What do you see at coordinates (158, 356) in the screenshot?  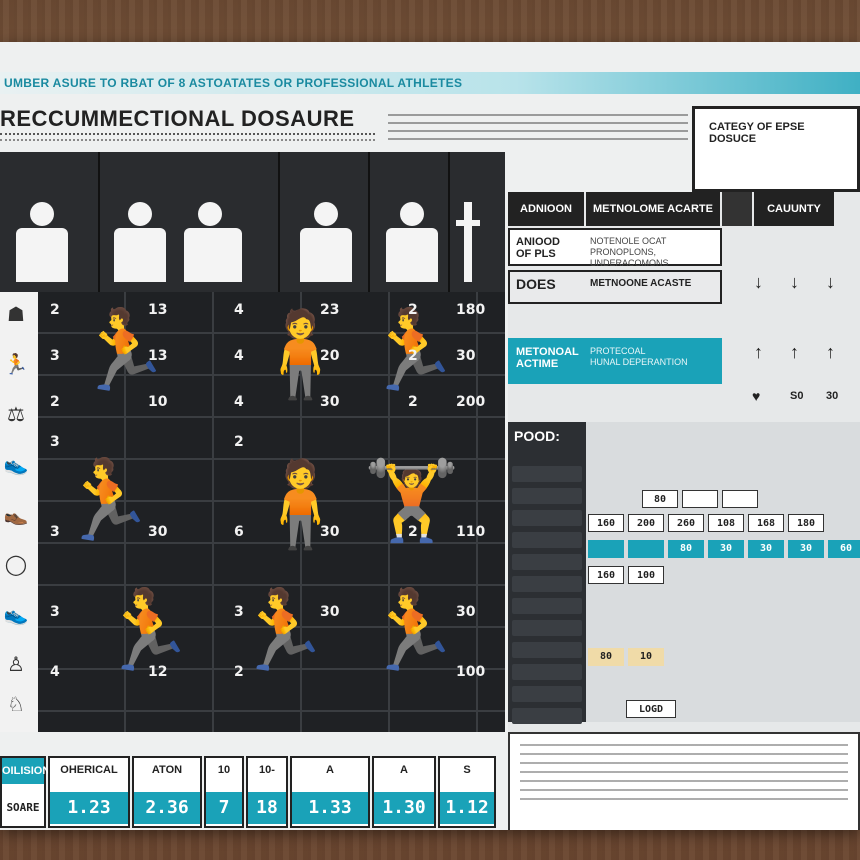 I see `grid-value: 13` at bounding box center [158, 356].